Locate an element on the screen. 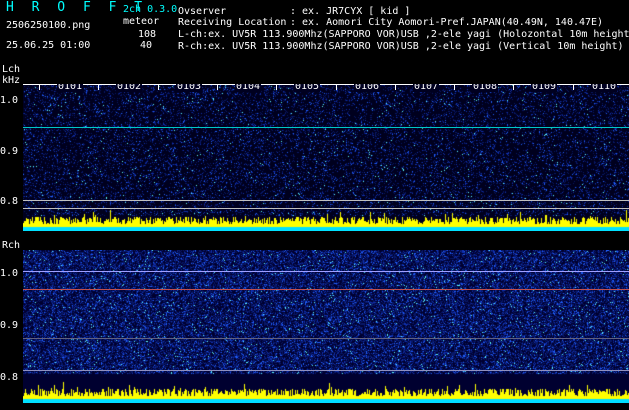 The width and height of the screenshot is (629, 410). rch-ytick-0.8: 0.8 is located at coordinates (9, 377).